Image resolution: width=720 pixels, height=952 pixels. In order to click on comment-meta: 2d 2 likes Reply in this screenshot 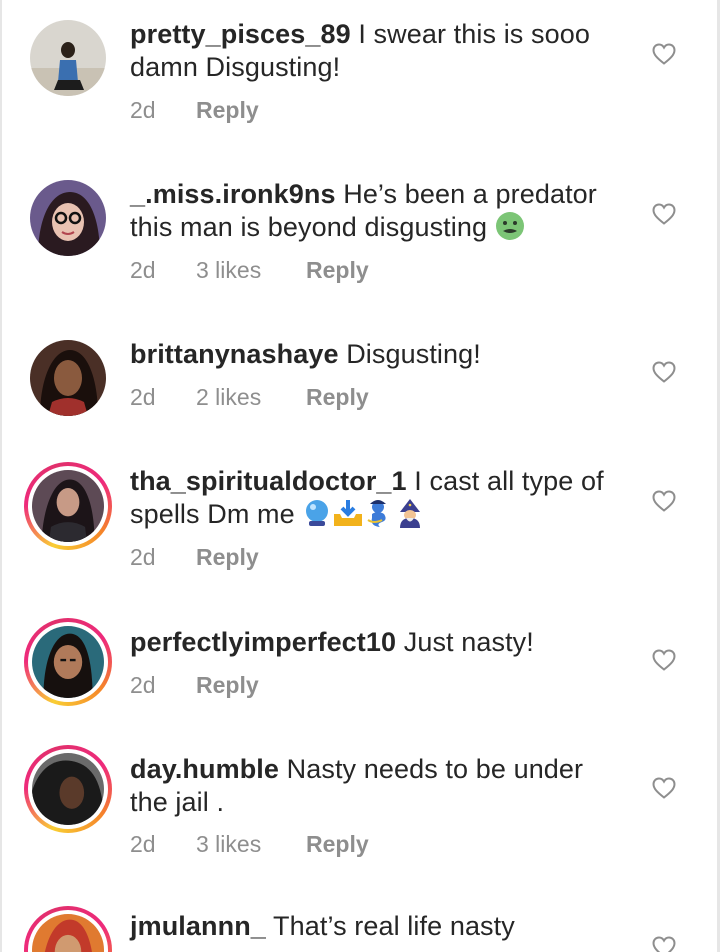, I will do `click(249, 397)`.